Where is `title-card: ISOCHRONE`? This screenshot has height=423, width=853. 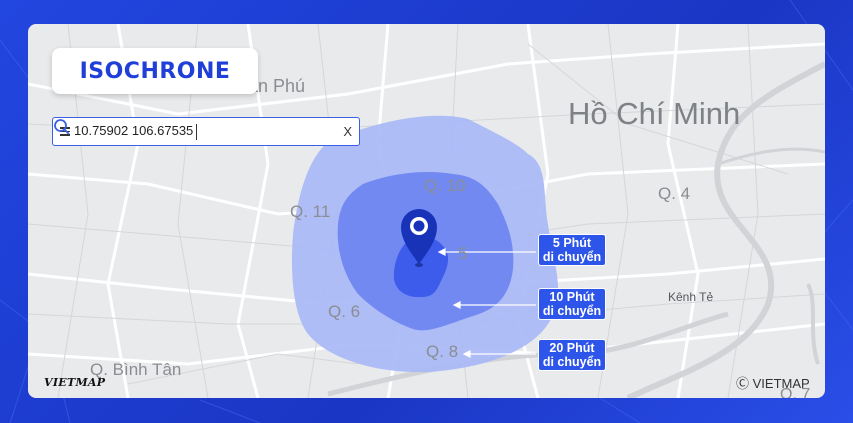
title-card: ISOCHRONE is located at coordinates (155, 71).